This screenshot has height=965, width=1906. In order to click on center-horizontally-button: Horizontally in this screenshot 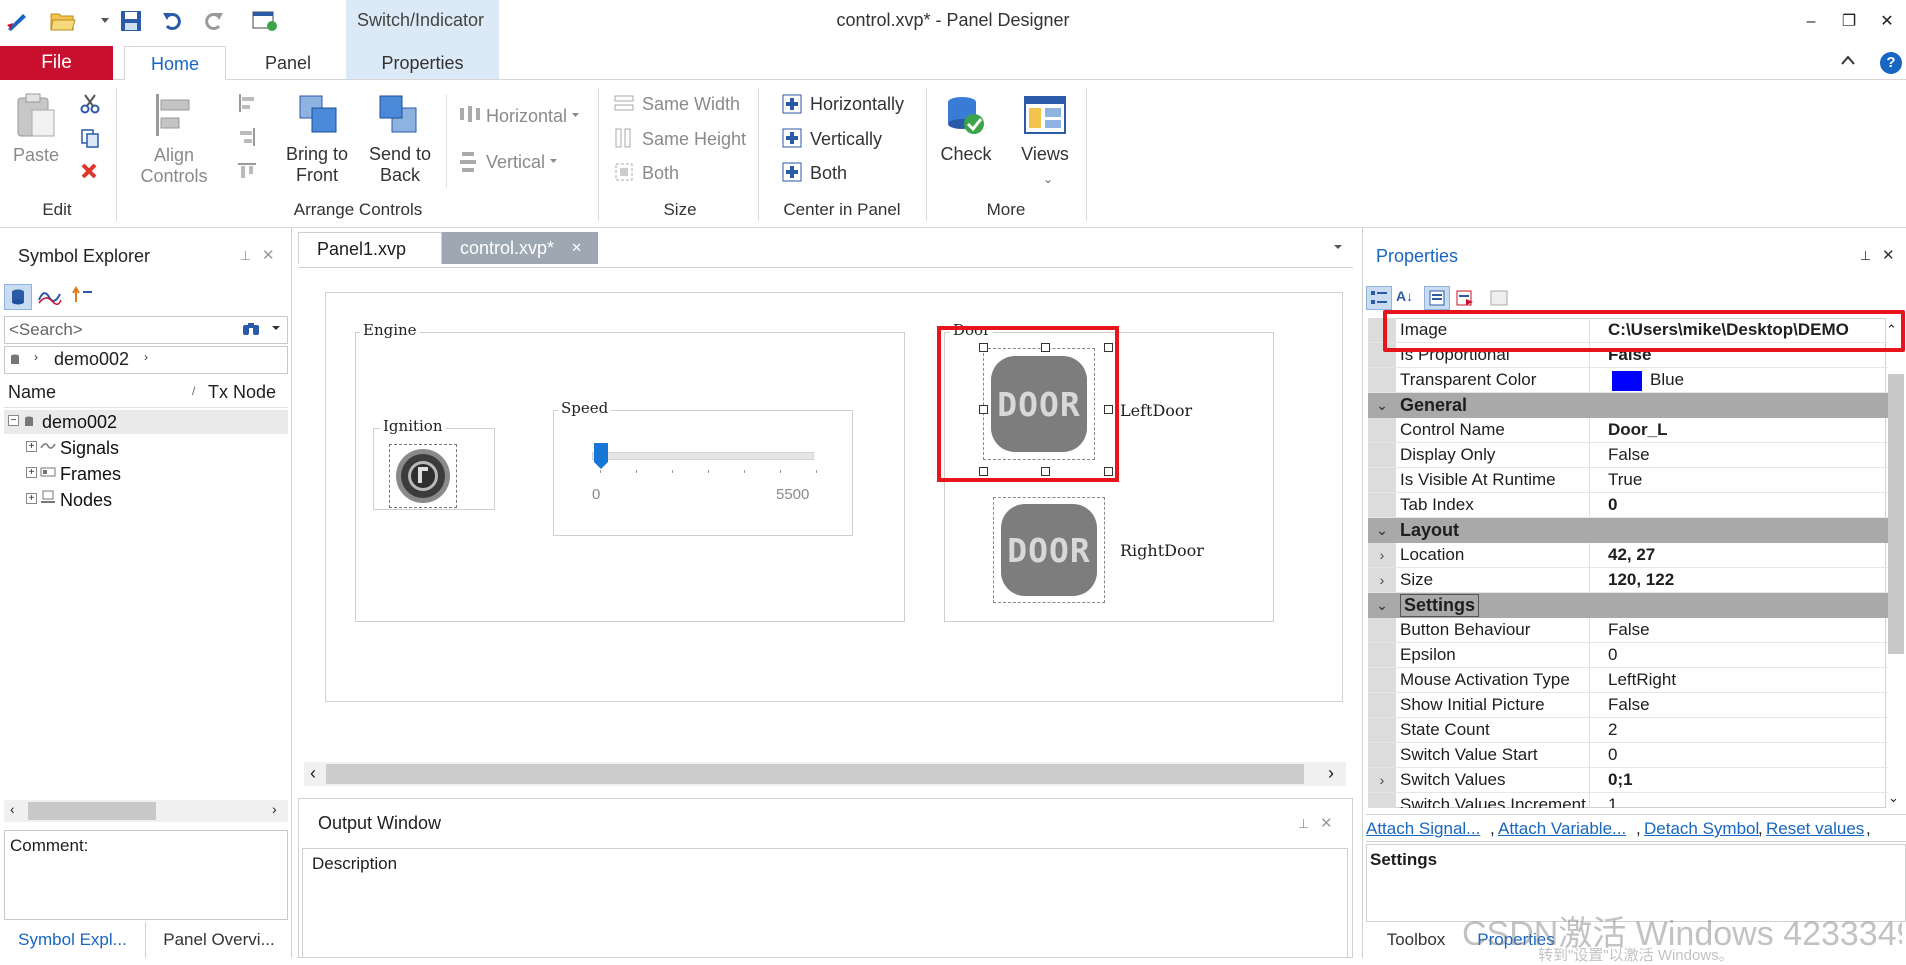, I will do `click(857, 104)`.